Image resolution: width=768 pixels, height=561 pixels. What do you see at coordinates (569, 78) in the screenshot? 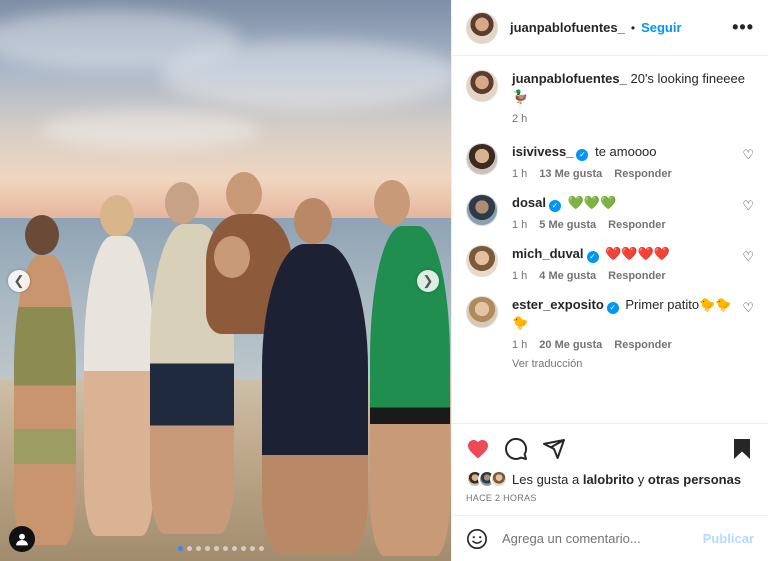
I see `caption-username: juanpablofuentes_` at bounding box center [569, 78].